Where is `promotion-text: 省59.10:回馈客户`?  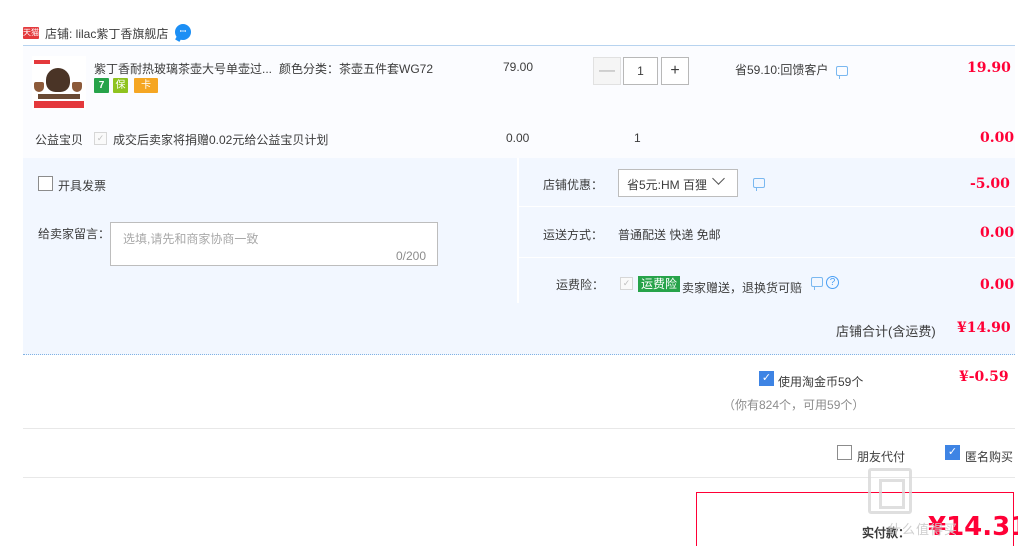
promotion-text: 省59.10:回馈客户 is located at coordinates (782, 70).